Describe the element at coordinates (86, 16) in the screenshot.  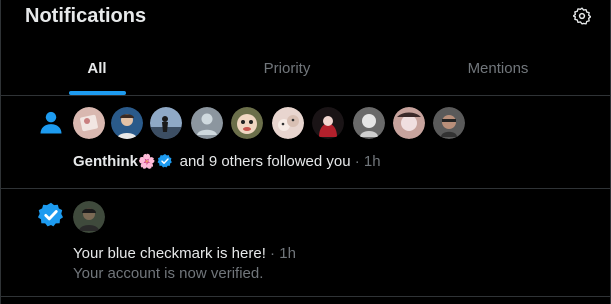
I see `page-title: Notifications` at that location.